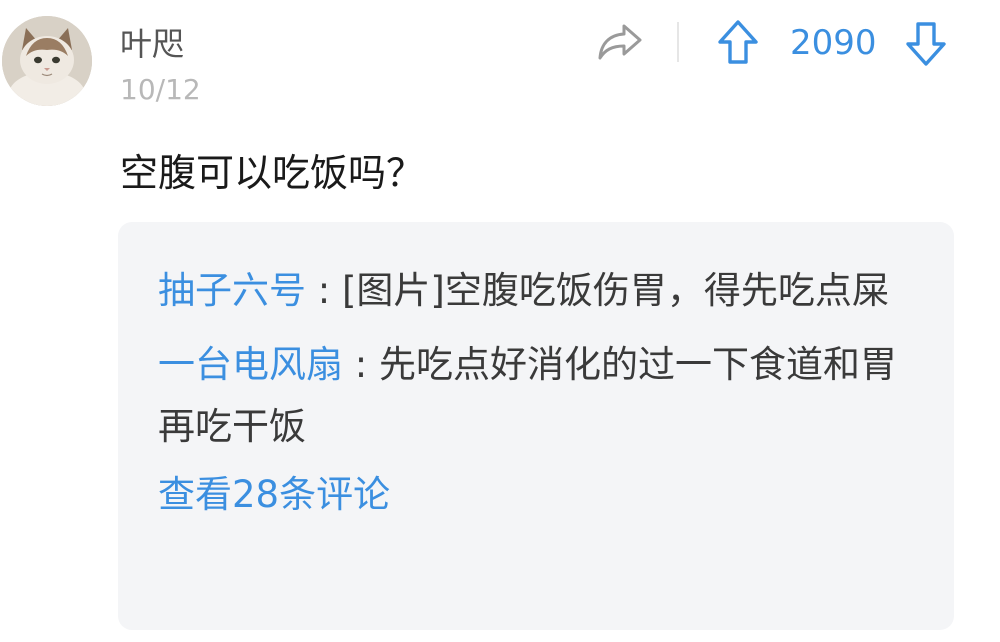  I want to click on share-button, so click(620, 42).